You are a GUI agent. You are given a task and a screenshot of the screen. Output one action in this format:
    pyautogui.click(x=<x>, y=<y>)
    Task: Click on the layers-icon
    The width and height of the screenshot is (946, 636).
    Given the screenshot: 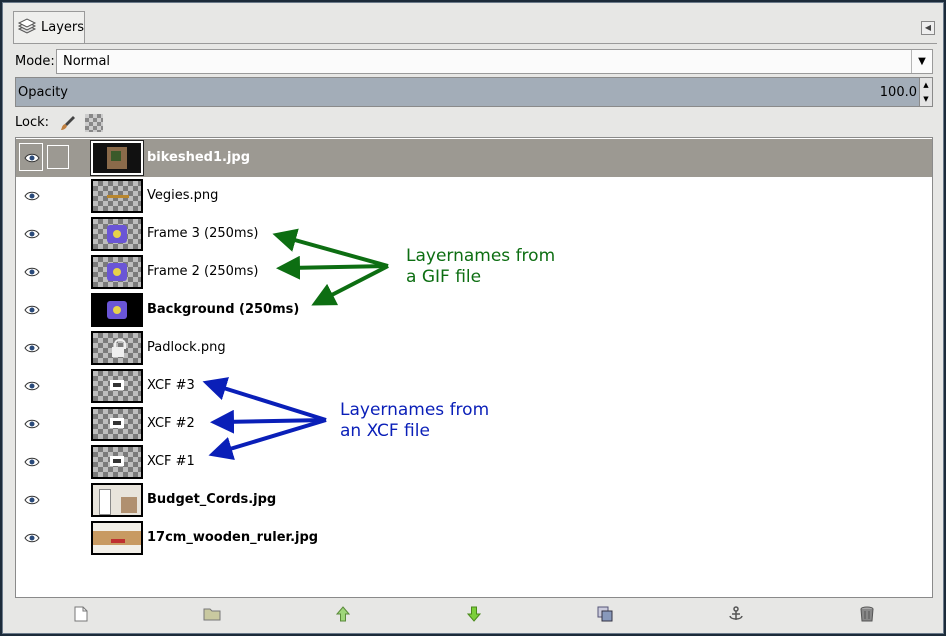 What is the action you would take?
    pyautogui.click(x=27, y=28)
    